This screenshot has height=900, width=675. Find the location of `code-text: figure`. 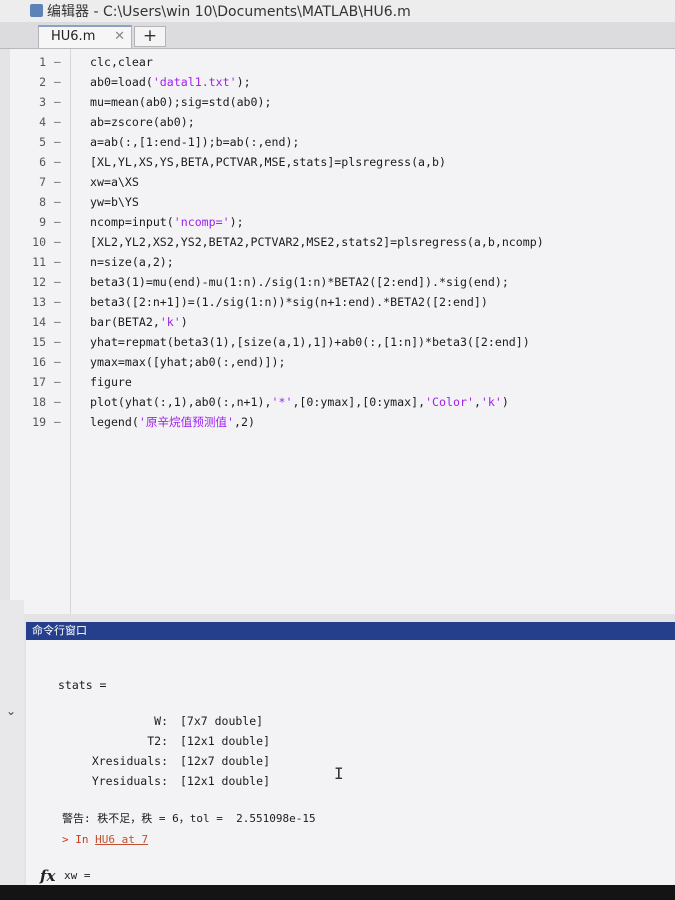

code-text: figure is located at coordinates (111, 382).